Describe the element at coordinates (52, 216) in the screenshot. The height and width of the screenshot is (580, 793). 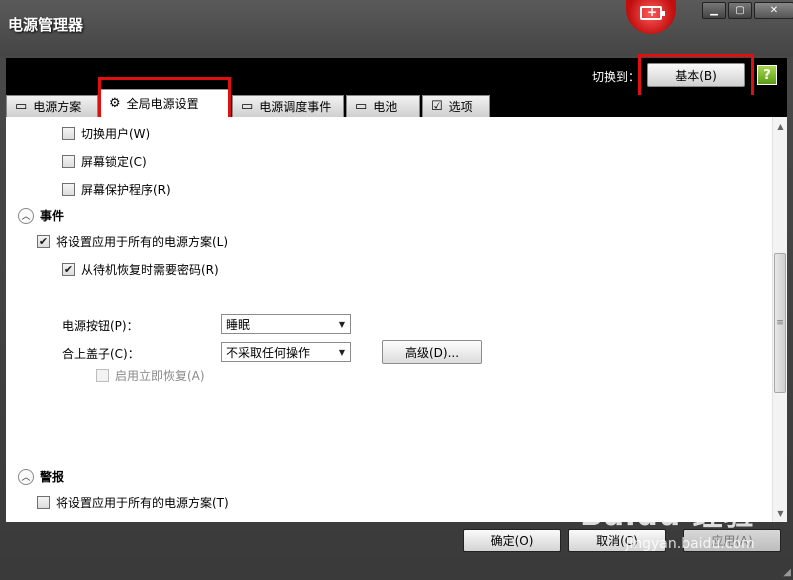
I see `events-section-title: 事件` at that location.